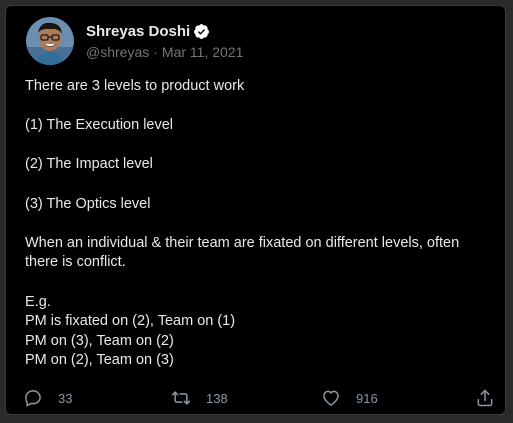 This screenshot has height=423, width=513. What do you see at coordinates (349, 398) in the screenshot?
I see `like-button: 916` at bounding box center [349, 398].